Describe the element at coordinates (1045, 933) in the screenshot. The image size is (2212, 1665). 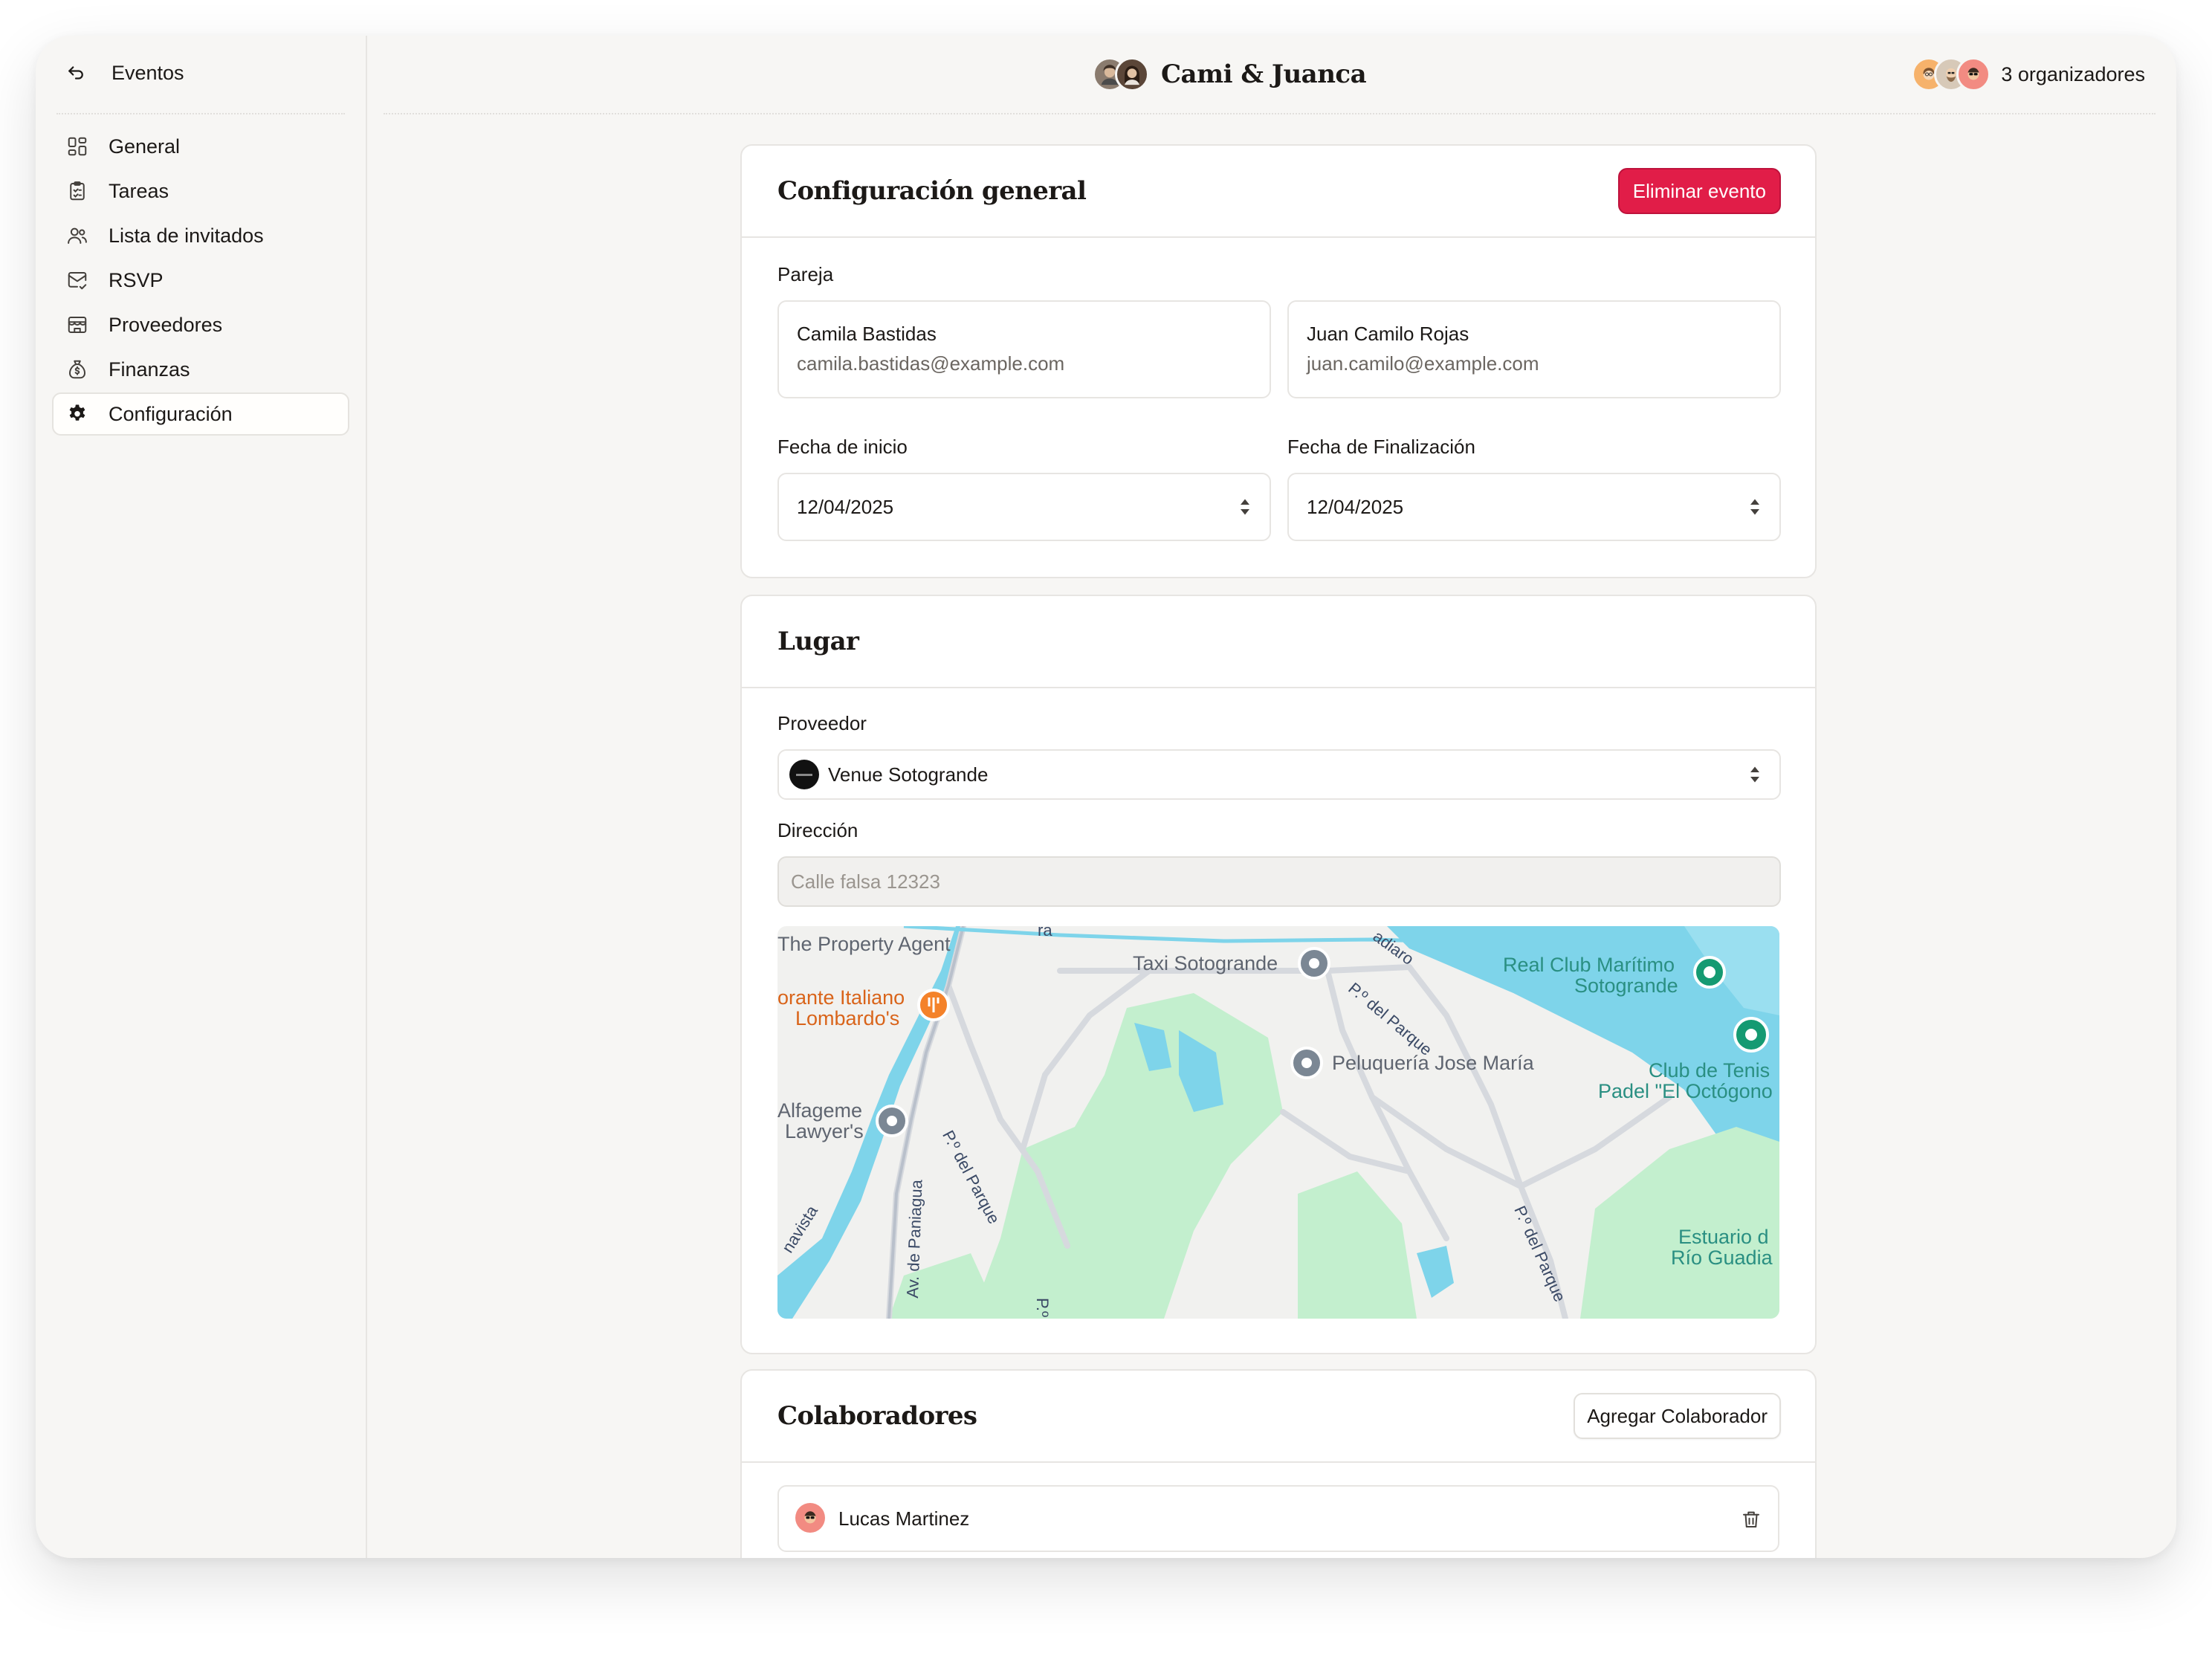
I see `road-label: ra` at that location.